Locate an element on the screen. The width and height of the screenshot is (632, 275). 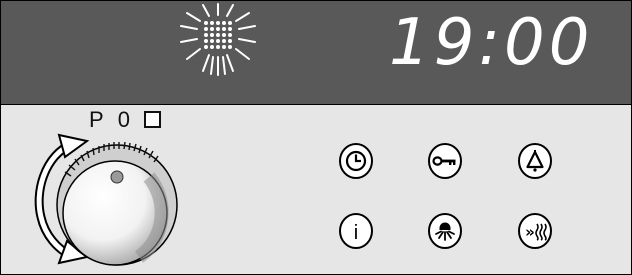
clock-button is located at coordinates (356, 161).